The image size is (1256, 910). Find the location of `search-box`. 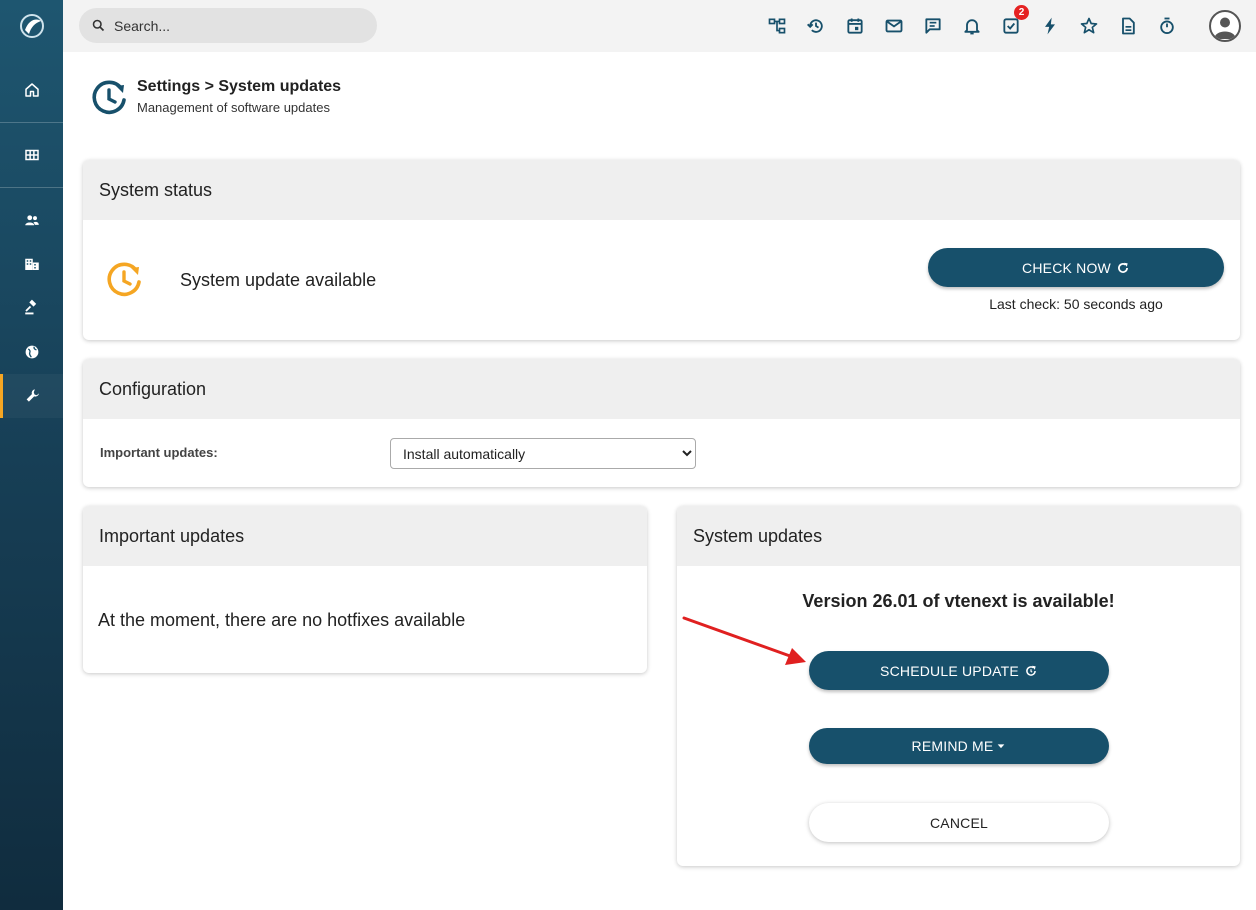

search-box is located at coordinates (228, 25).